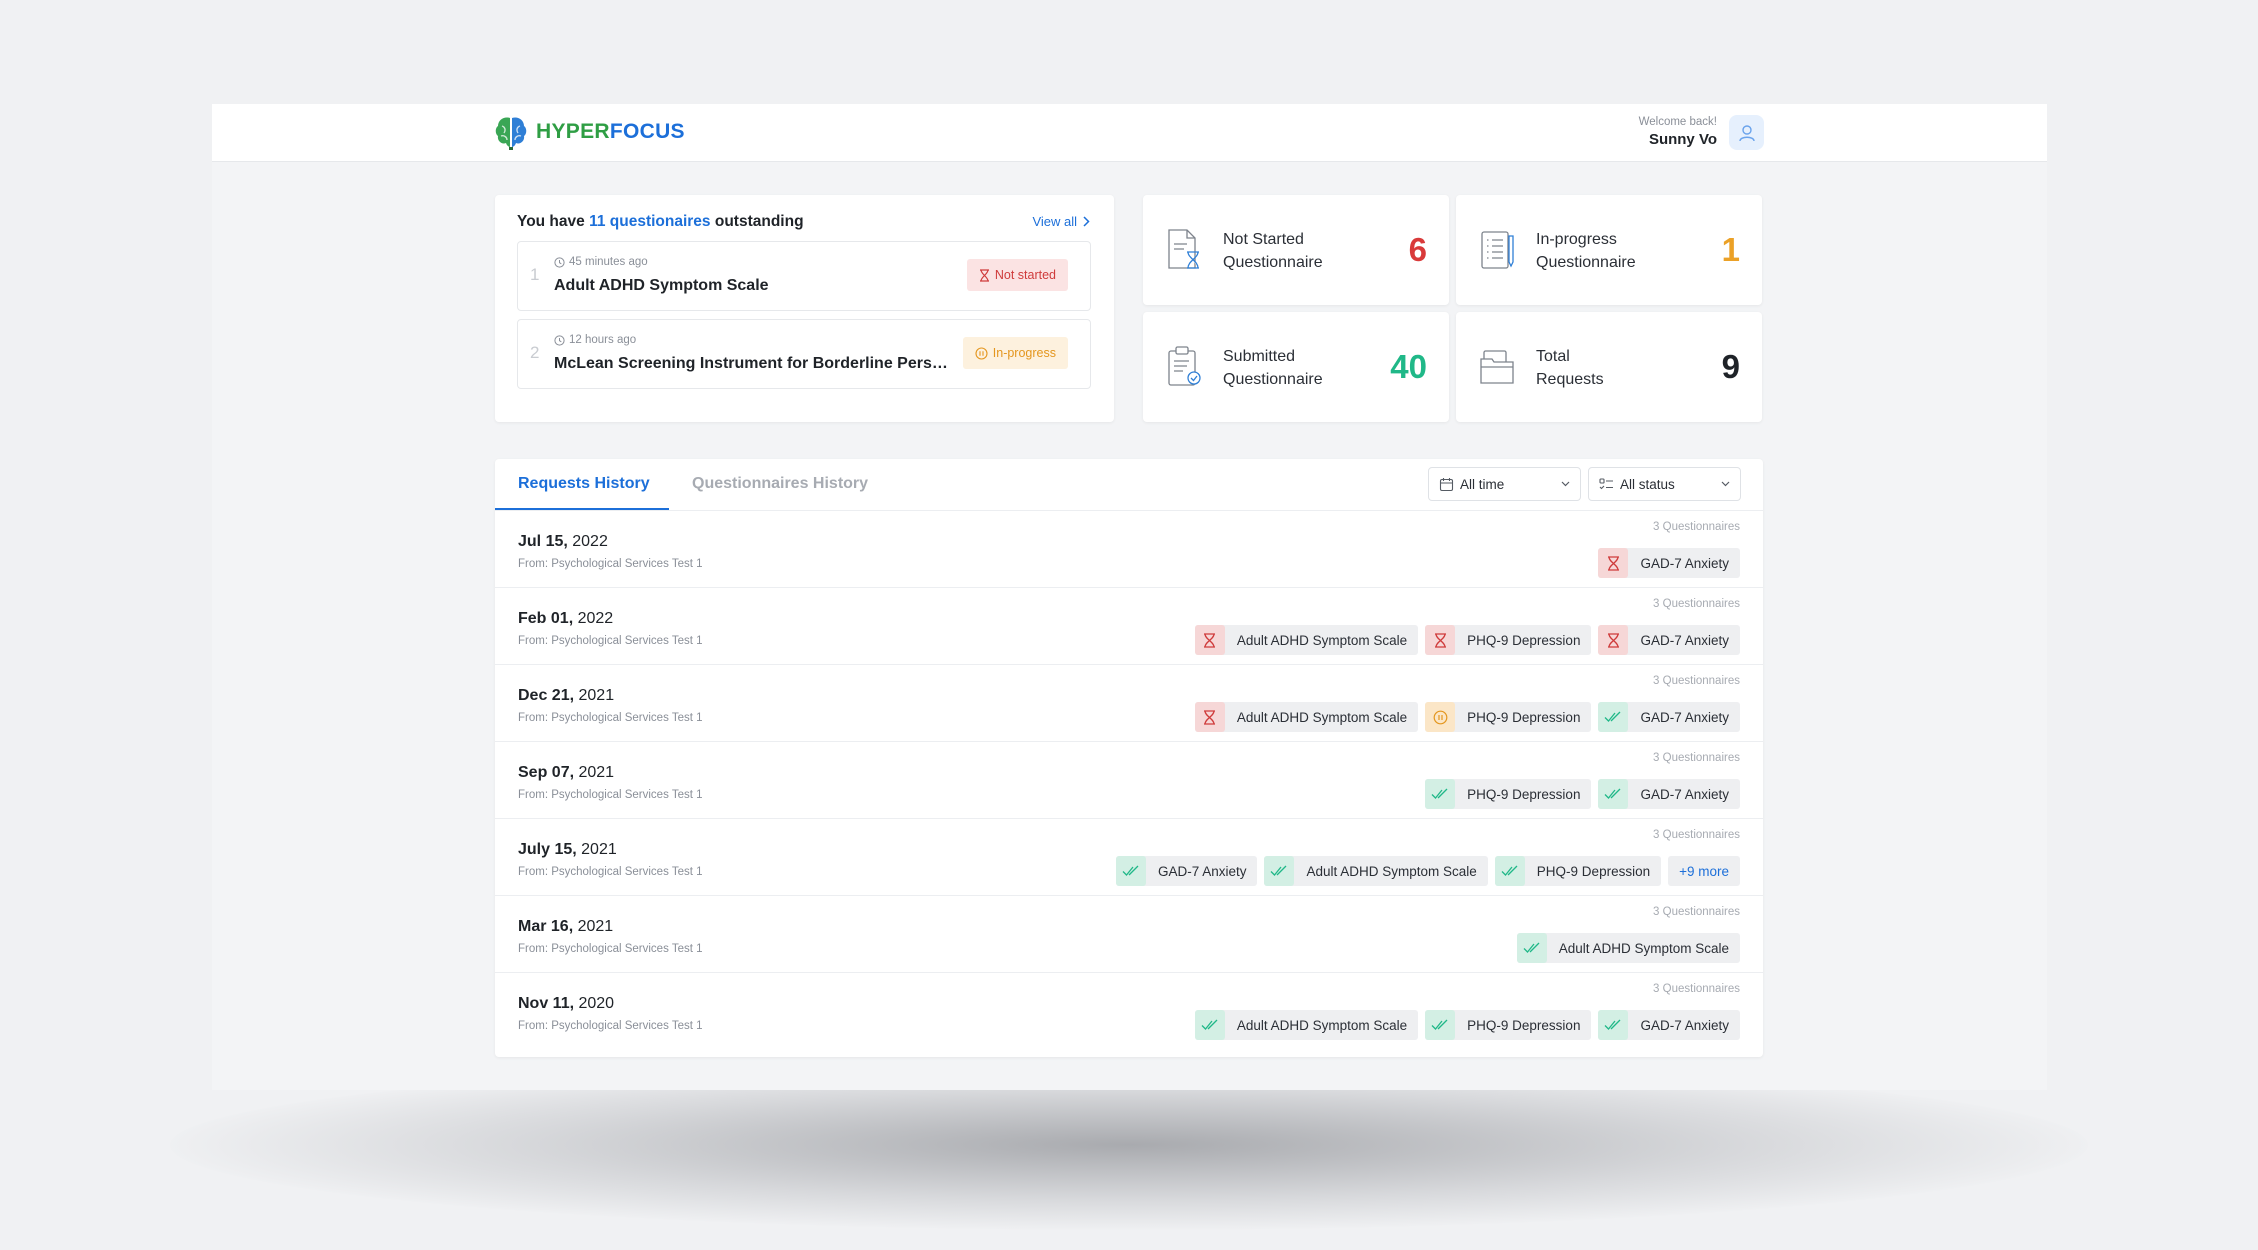 The image size is (2258, 1250). Describe the element at coordinates (1446, 484) in the screenshot. I see `calendar-icon` at that location.